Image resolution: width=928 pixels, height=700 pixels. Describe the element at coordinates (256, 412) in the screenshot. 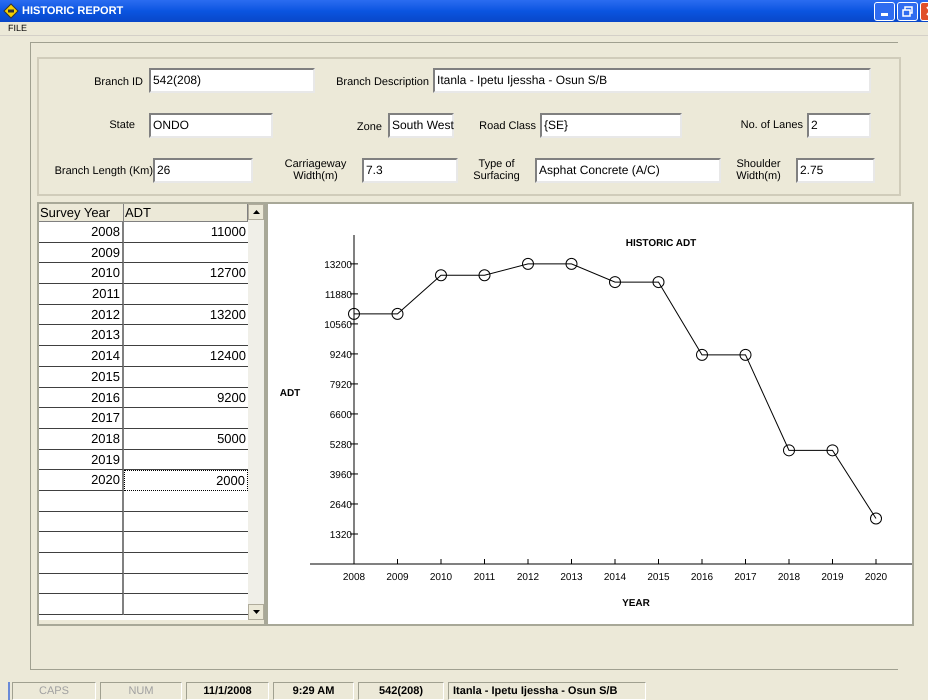

I see `scrollbar` at that location.